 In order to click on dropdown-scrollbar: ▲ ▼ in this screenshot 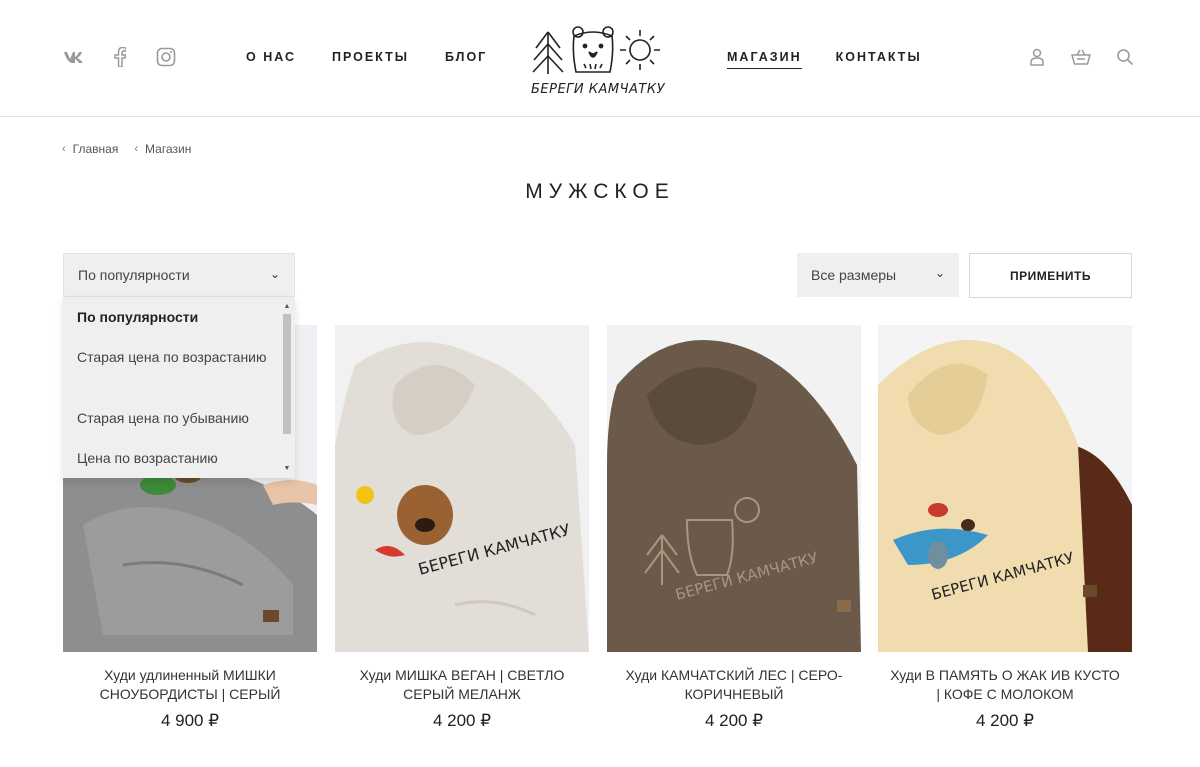, I will do `click(287, 388)`.